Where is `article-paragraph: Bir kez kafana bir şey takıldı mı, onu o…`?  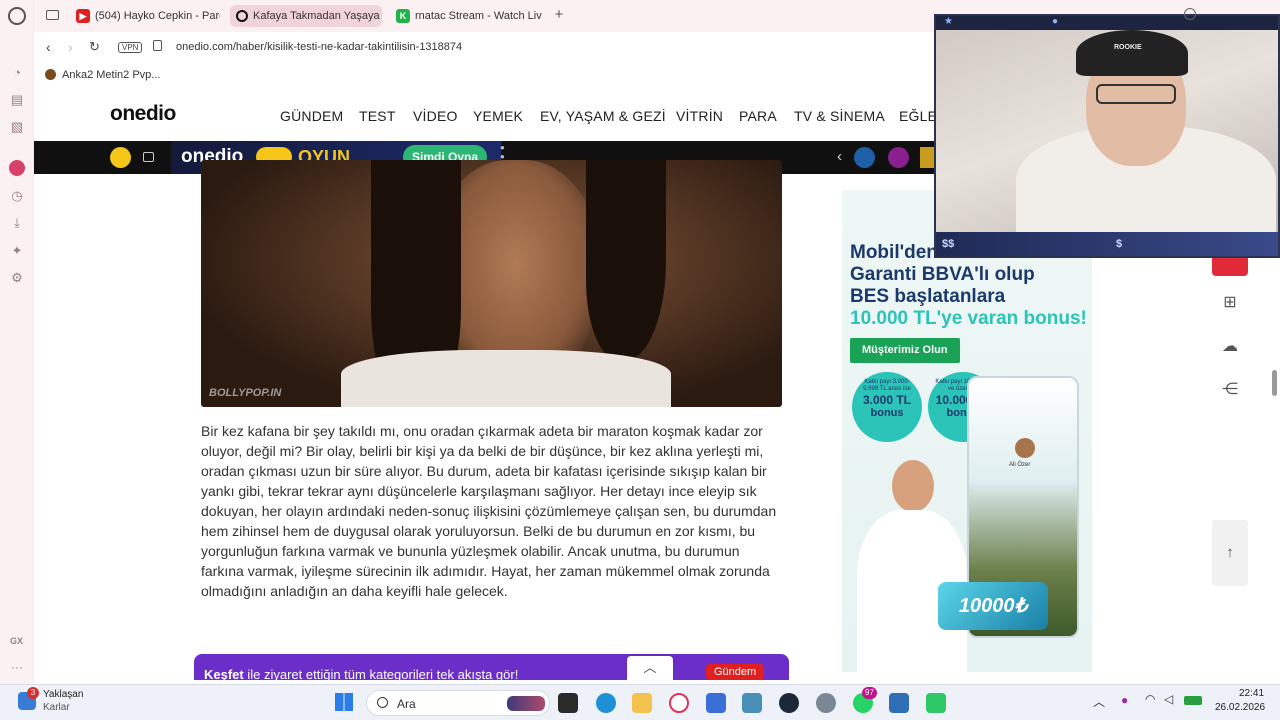
article-paragraph: Bir kez kafana bir şey takıldı mı, onu o… is located at coordinates (489, 511).